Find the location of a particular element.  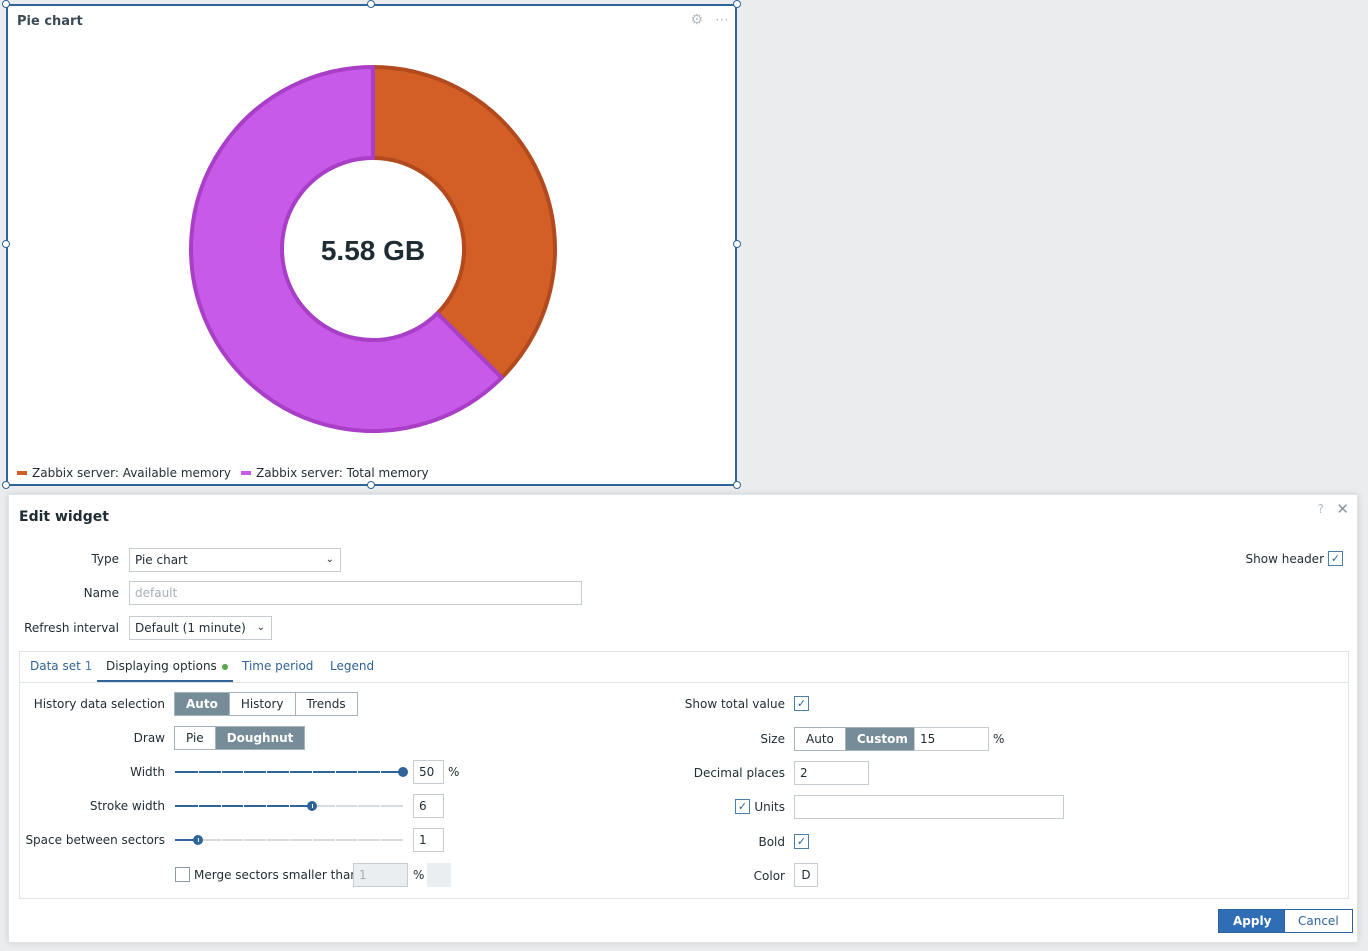

slider-thumb is located at coordinates (403, 772).